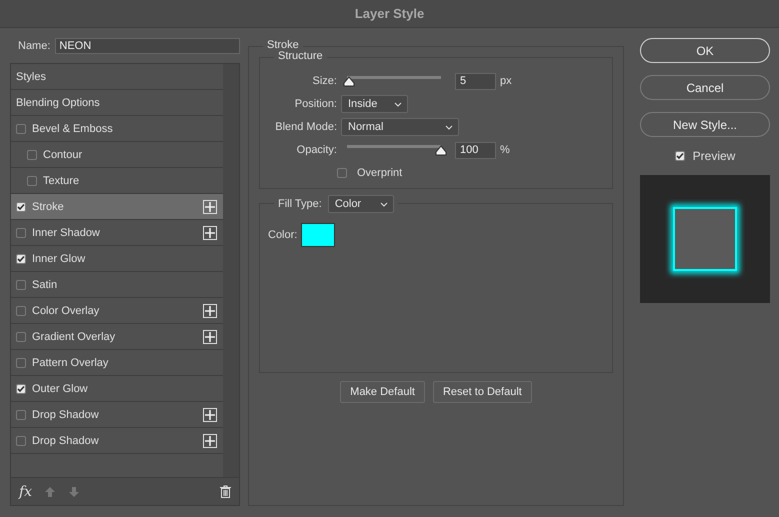  I want to click on fx-button: fx, so click(25, 492).